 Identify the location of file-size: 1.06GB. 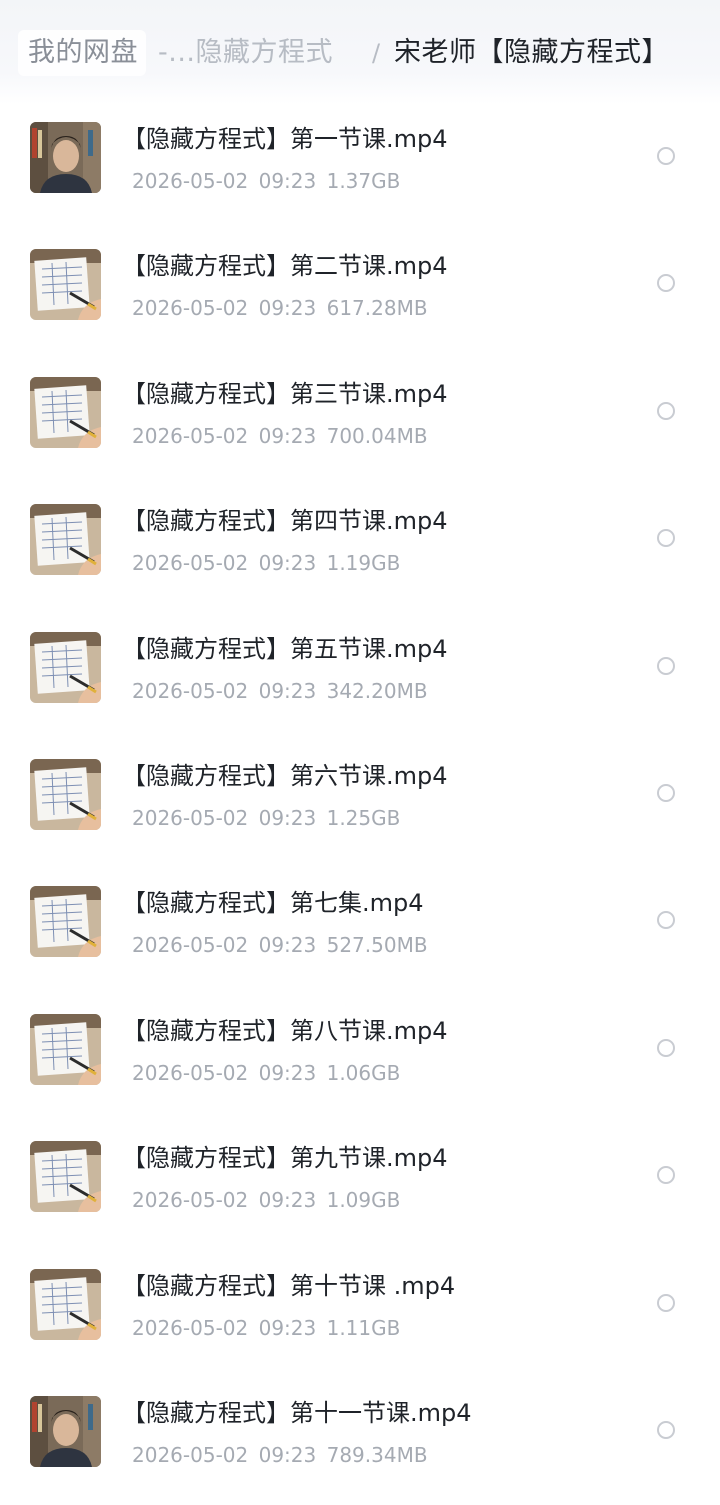
(363, 1072).